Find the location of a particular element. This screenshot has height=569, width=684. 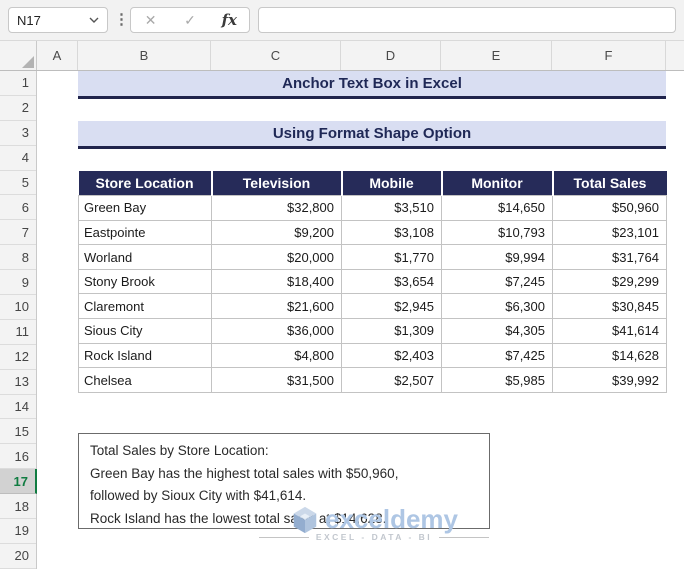

cell-store: Green Bay is located at coordinates (145, 208).